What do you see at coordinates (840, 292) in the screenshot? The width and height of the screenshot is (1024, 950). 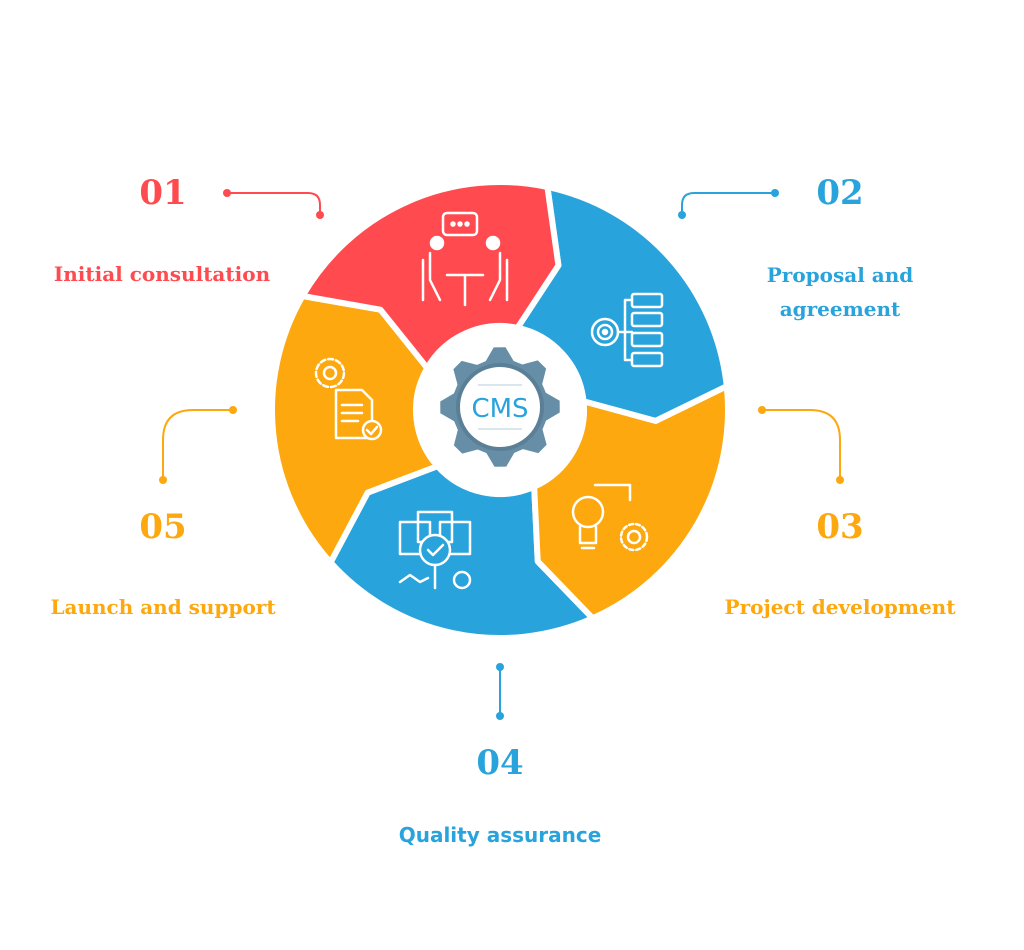 I see `step-02-title: Proposal and agreement` at bounding box center [840, 292].